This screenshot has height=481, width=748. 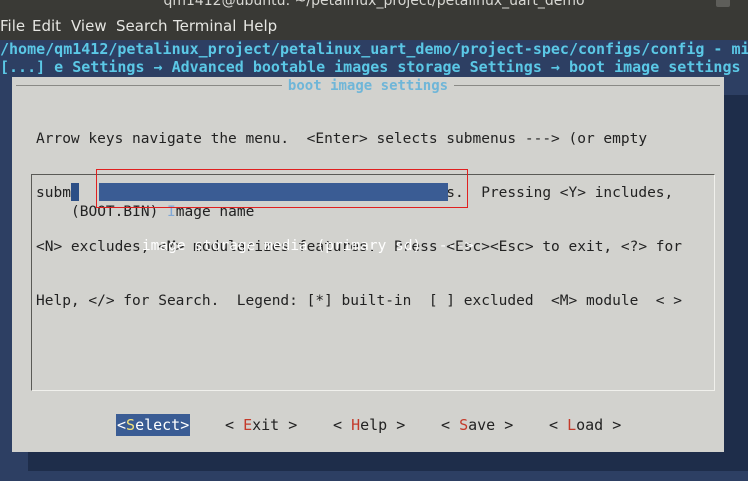 I want to click on exit-button: < Exit >, so click(x=261, y=425).